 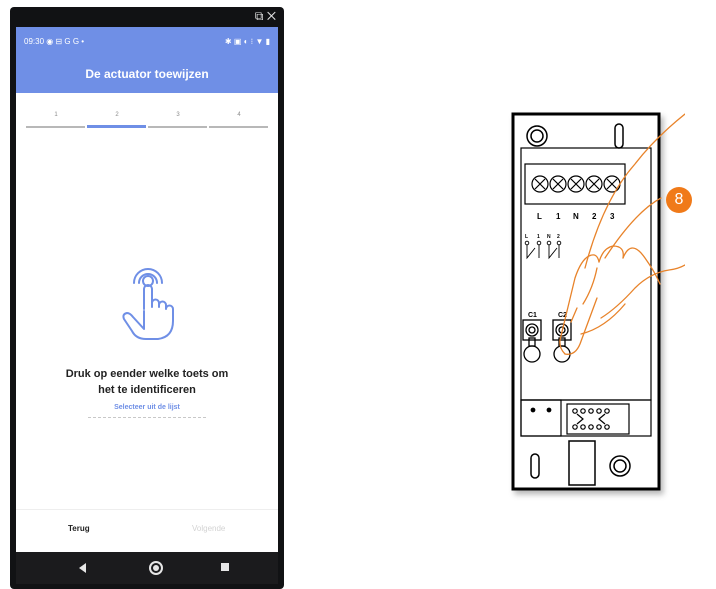 What do you see at coordinates (156, 568) in the screenshot?
I see `home-icon` at bounding box center [156, 568].